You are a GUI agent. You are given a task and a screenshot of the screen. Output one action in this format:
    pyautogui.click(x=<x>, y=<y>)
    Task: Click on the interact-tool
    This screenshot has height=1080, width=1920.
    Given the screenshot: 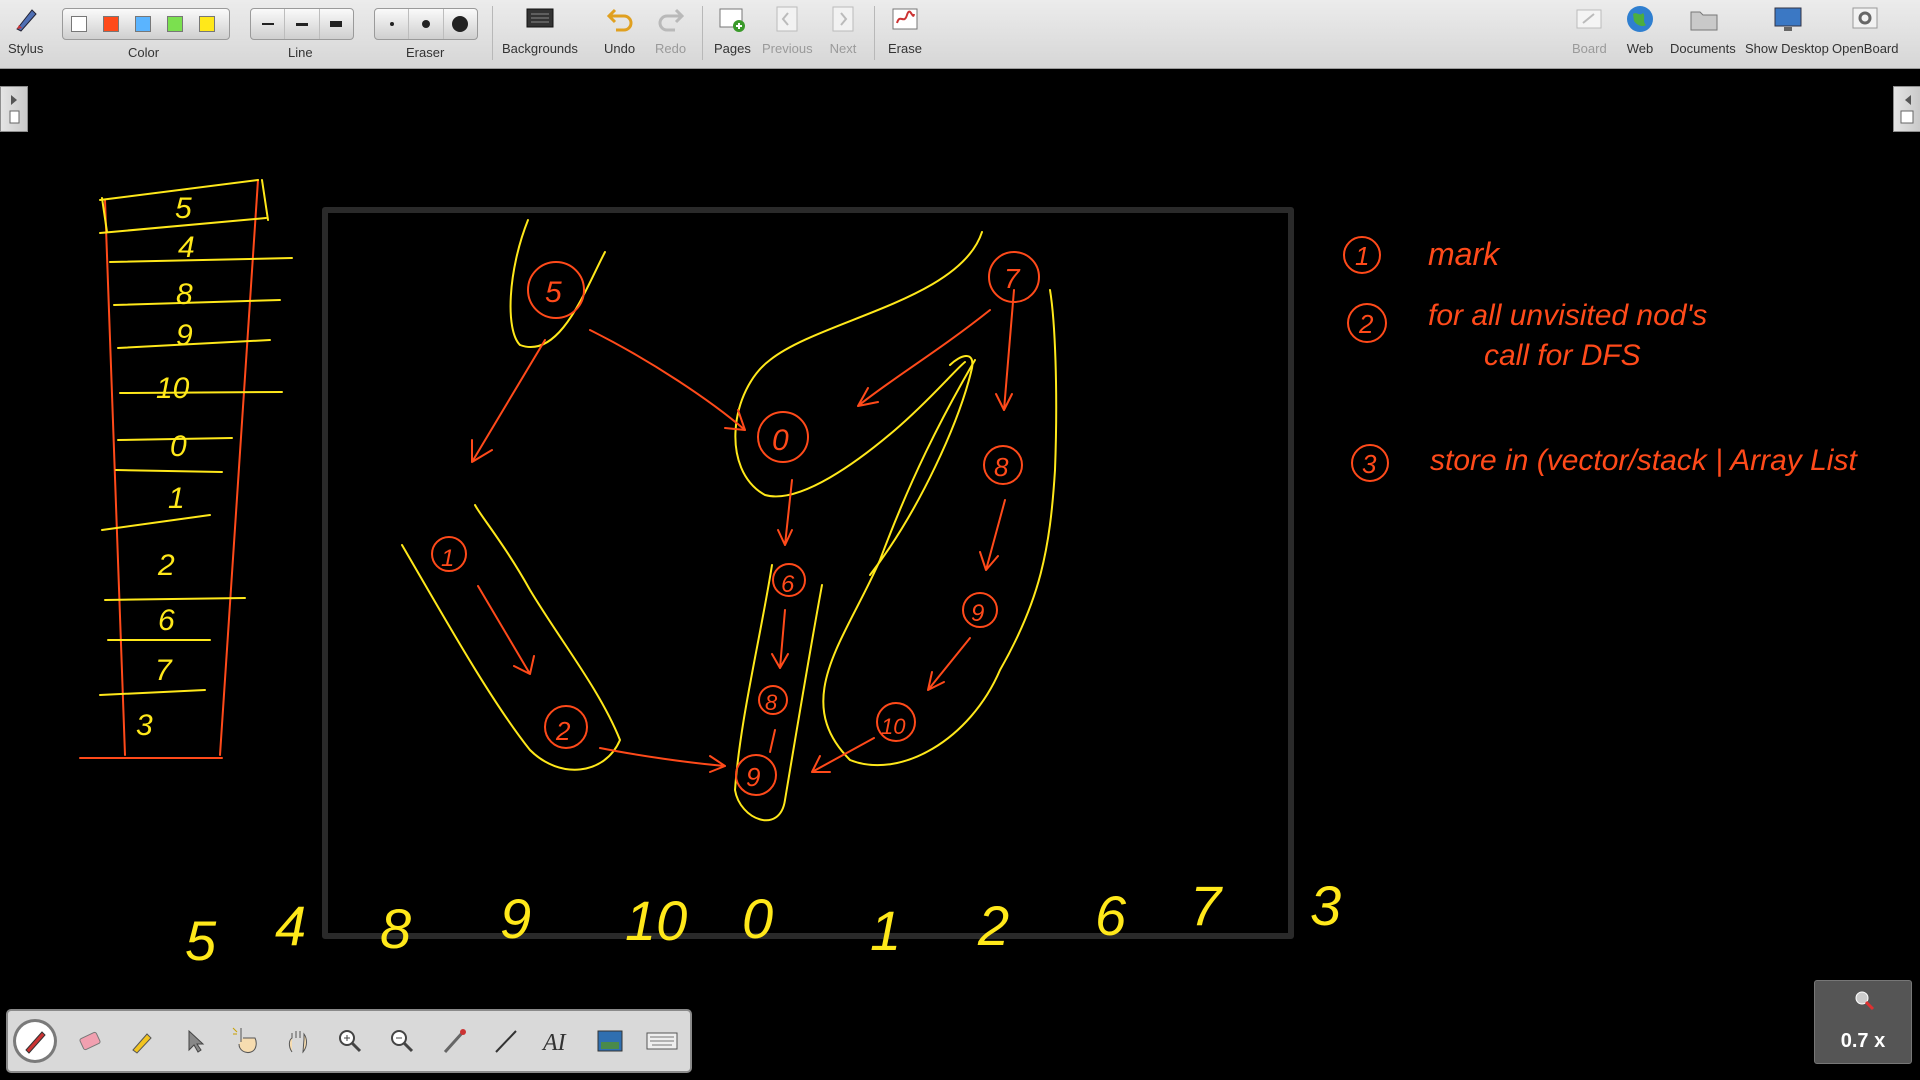 What is the action you would take?
    pyautogui.click(x=246, y=1041)
    